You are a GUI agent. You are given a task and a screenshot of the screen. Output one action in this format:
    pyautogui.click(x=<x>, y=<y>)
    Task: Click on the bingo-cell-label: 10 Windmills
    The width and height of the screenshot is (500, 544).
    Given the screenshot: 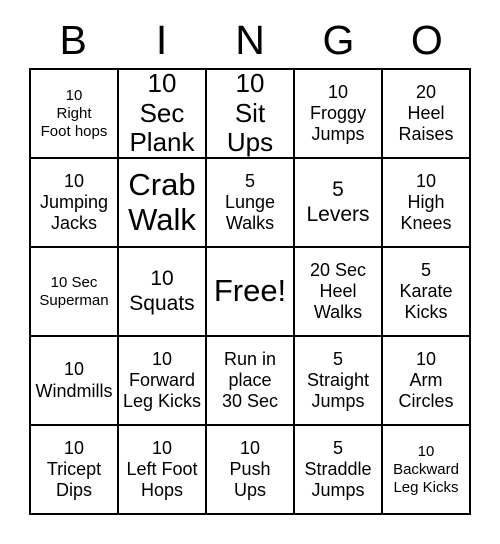 What is the action you would take?
    pyautogui.click(x=74, y=380)
    